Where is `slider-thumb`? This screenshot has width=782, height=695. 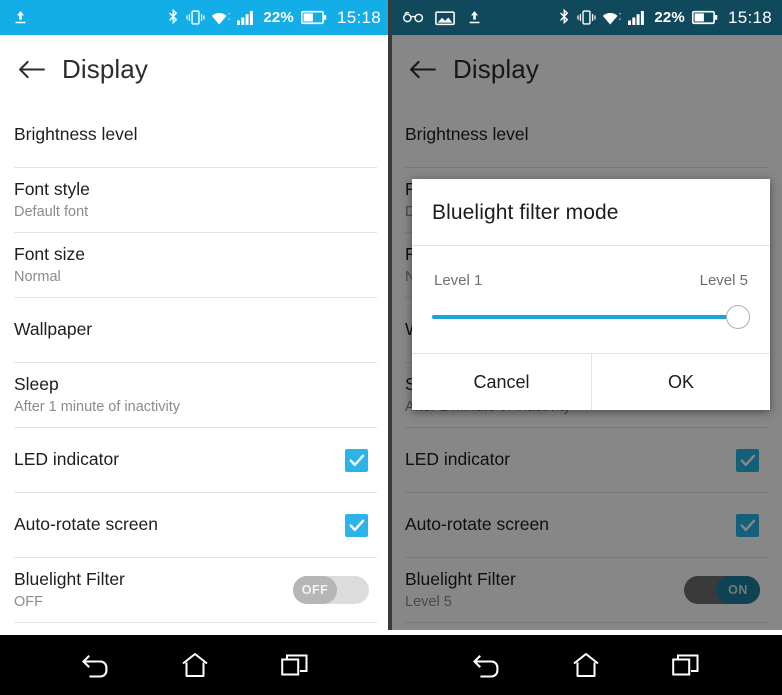
slider-thumb is located at coordinates (738, 317).